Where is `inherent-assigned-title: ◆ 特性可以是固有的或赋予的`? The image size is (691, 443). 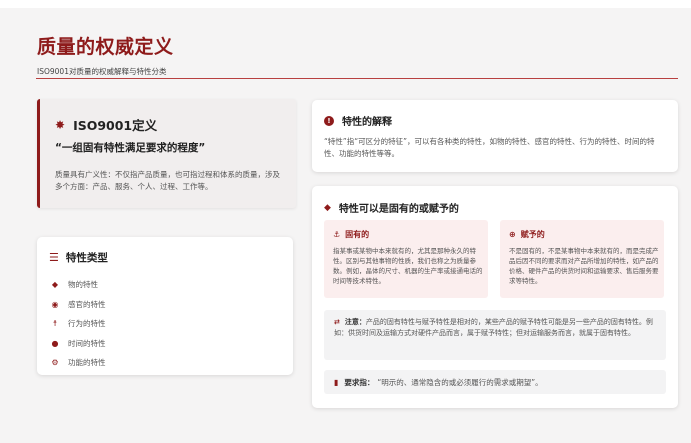 inherent-assigned-title: ◆ 特性可以是固有的或赋予的 is located at coordinates (391, 208).